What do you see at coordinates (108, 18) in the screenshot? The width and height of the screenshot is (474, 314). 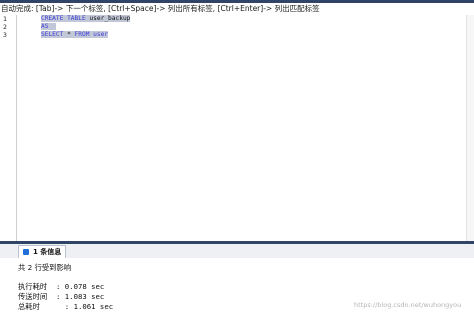 I see `sql-identifier: user_backup` at bounding box center [108, 18].